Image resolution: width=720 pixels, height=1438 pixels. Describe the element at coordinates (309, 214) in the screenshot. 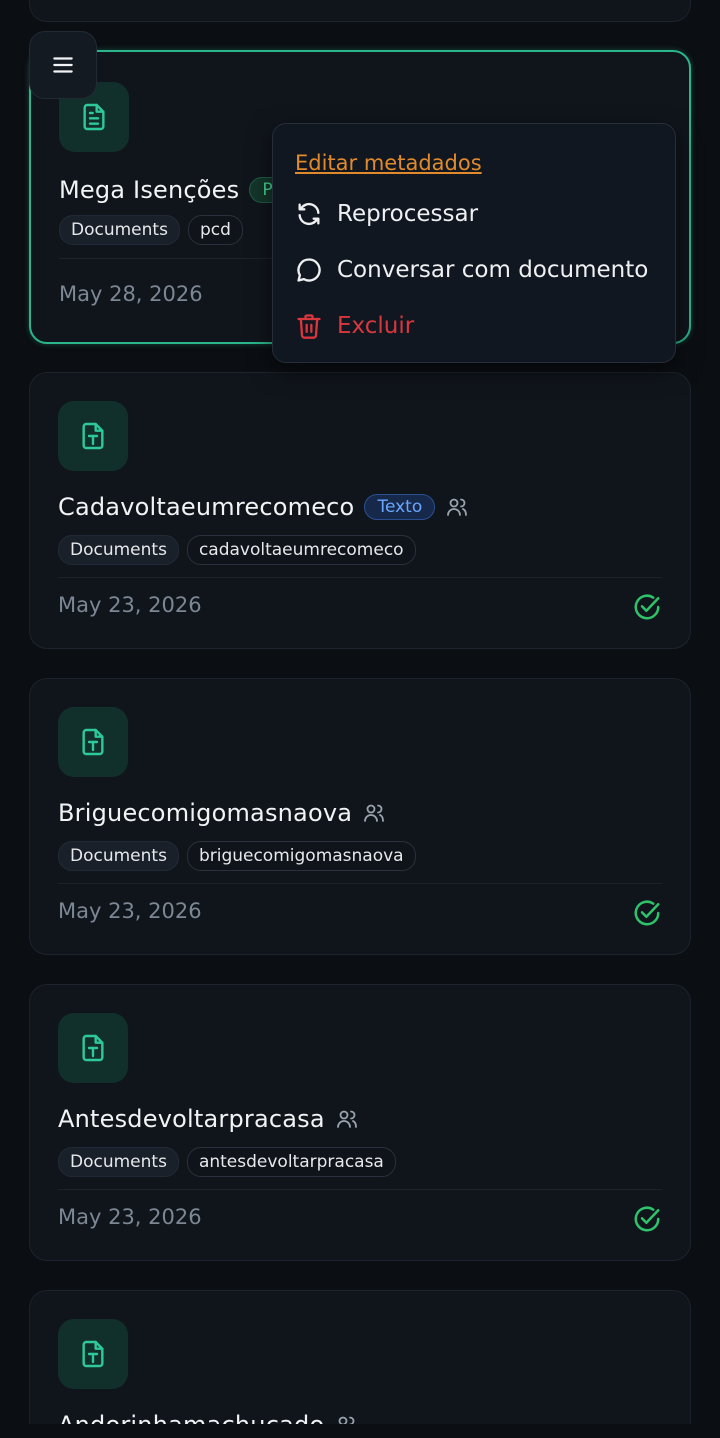

I see `refresh-icon` at that location.